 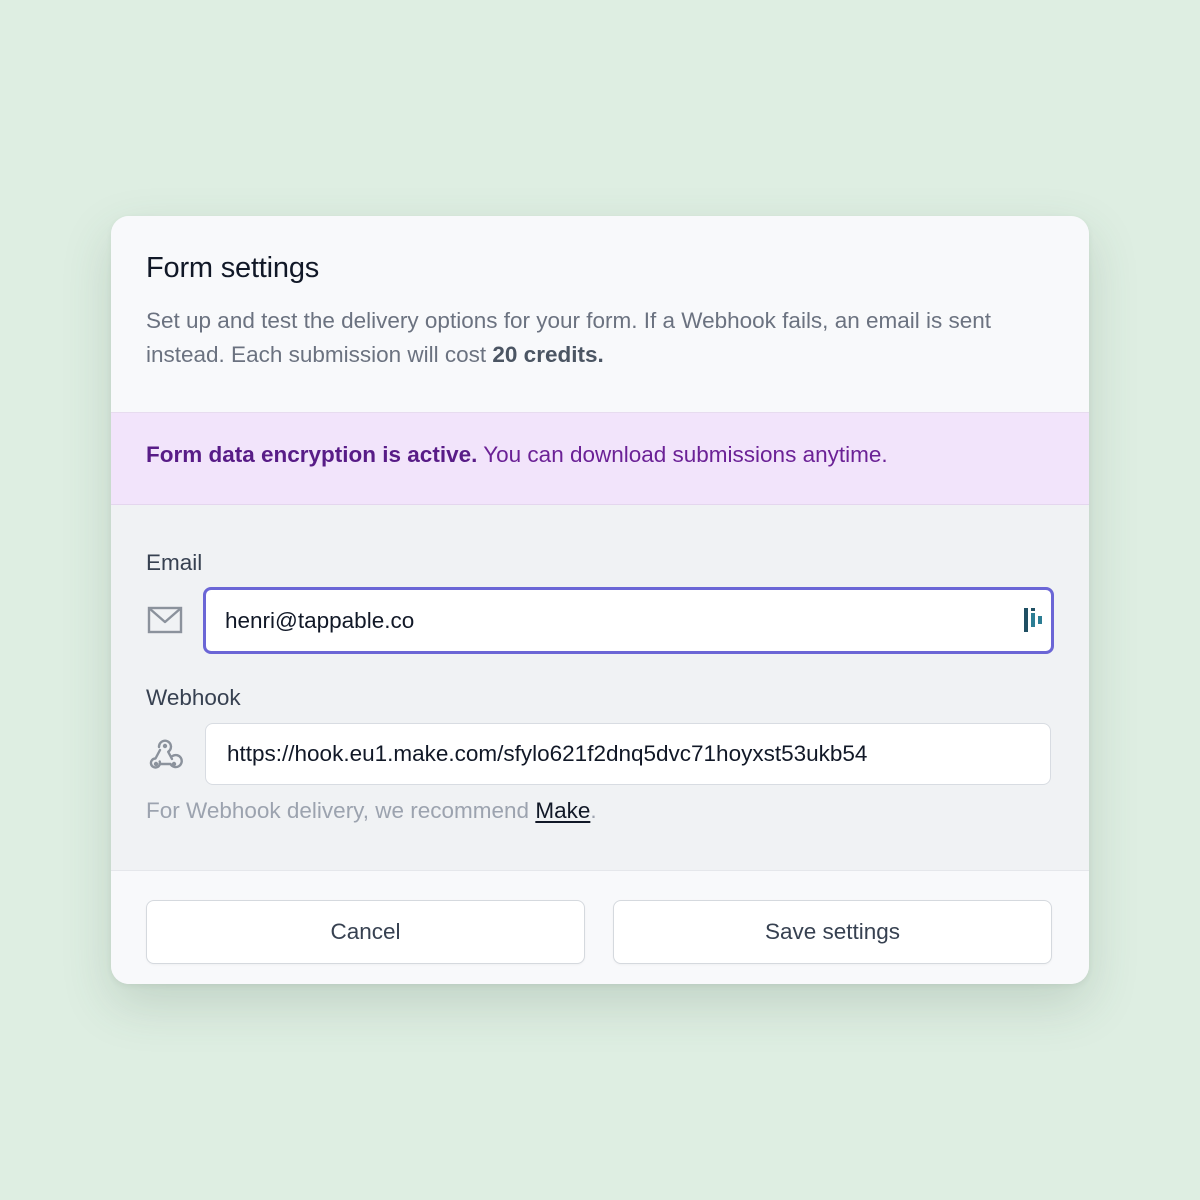 I want to click on banner-message: You can download submissions anytime., so click(x=682, y=454).